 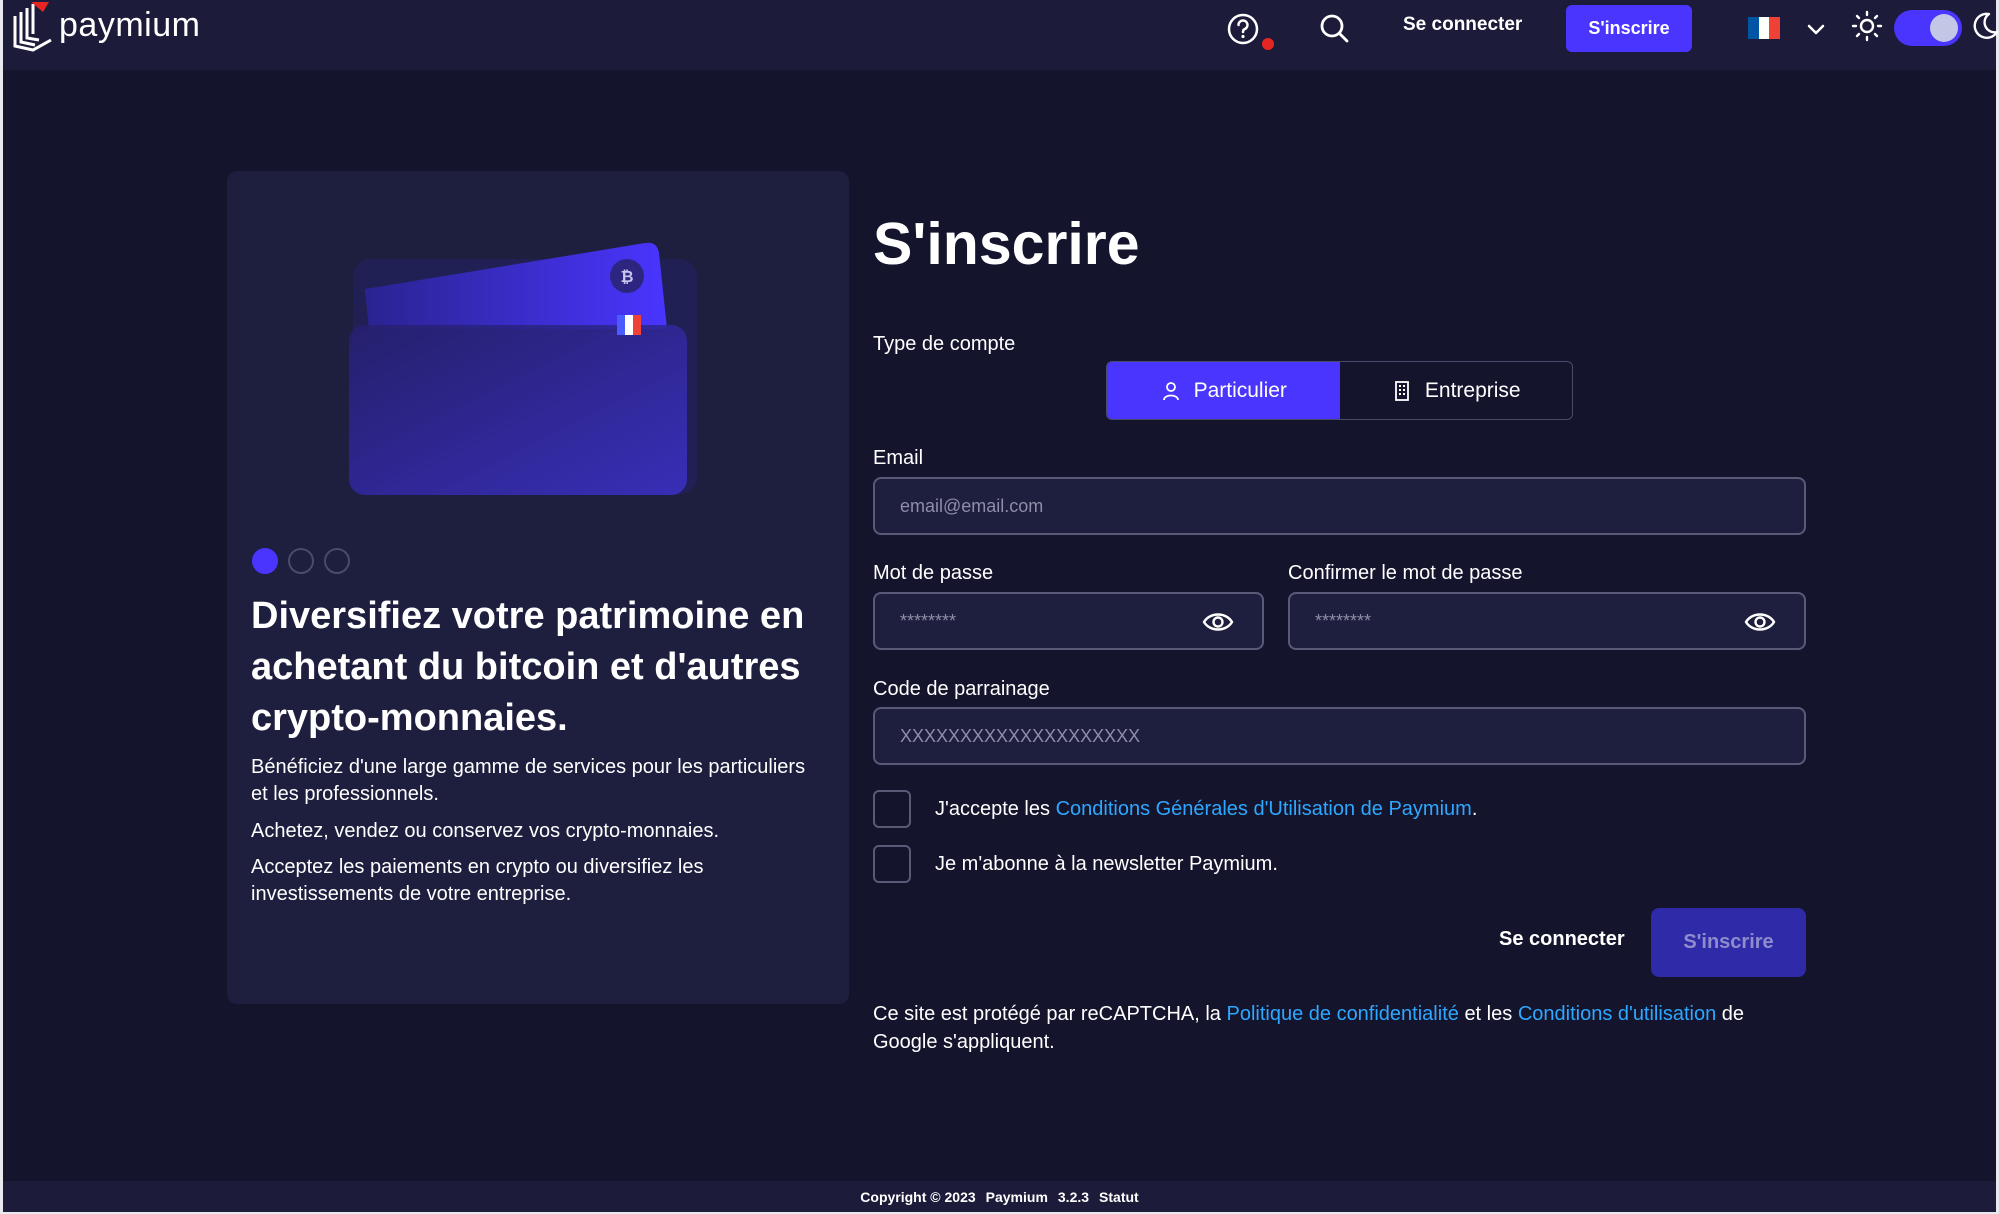 I want to click on wallet-illustration: ₿, so click(x=523, y=368).